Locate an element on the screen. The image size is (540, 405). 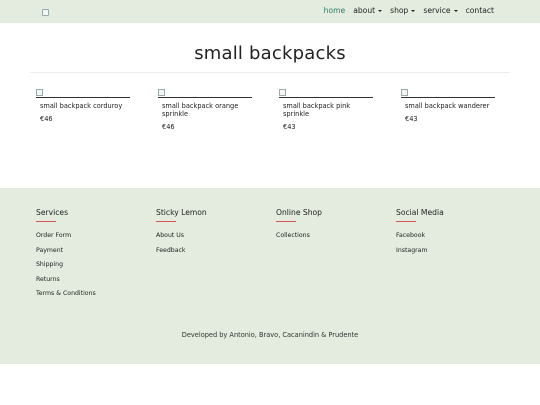
footer-column-sticky-lemon: Sticky Lemon About Us Feedback is located at coordinates (211, 233).